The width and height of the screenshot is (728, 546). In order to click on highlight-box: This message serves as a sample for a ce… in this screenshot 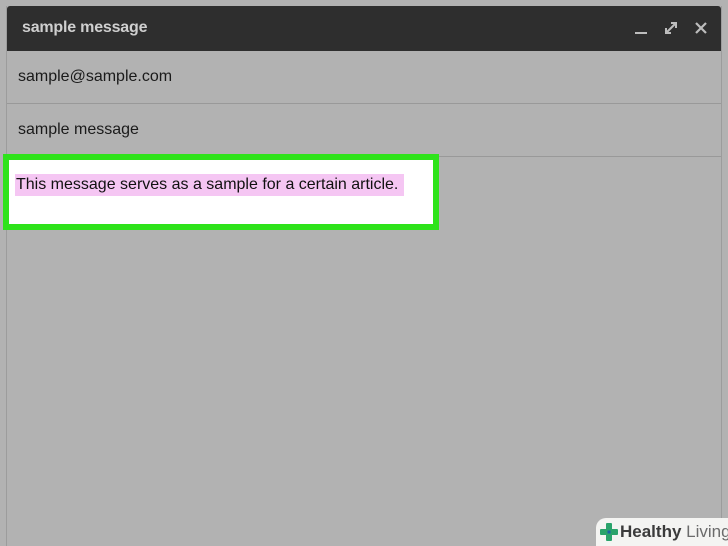, I will do `click(221, 192)`.